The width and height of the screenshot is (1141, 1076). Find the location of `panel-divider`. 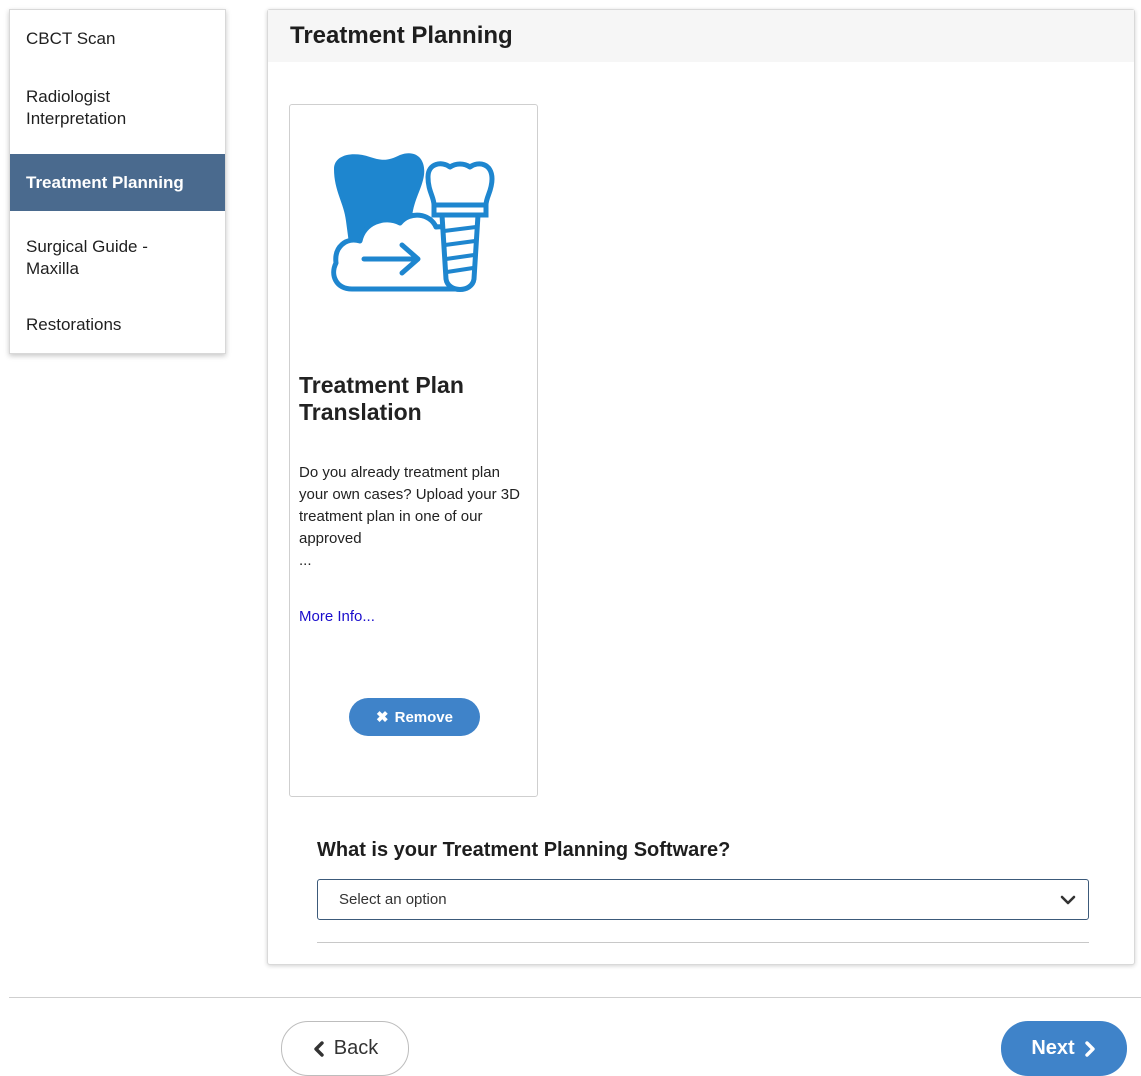

panel-divider is located at coordinates (703, 942).